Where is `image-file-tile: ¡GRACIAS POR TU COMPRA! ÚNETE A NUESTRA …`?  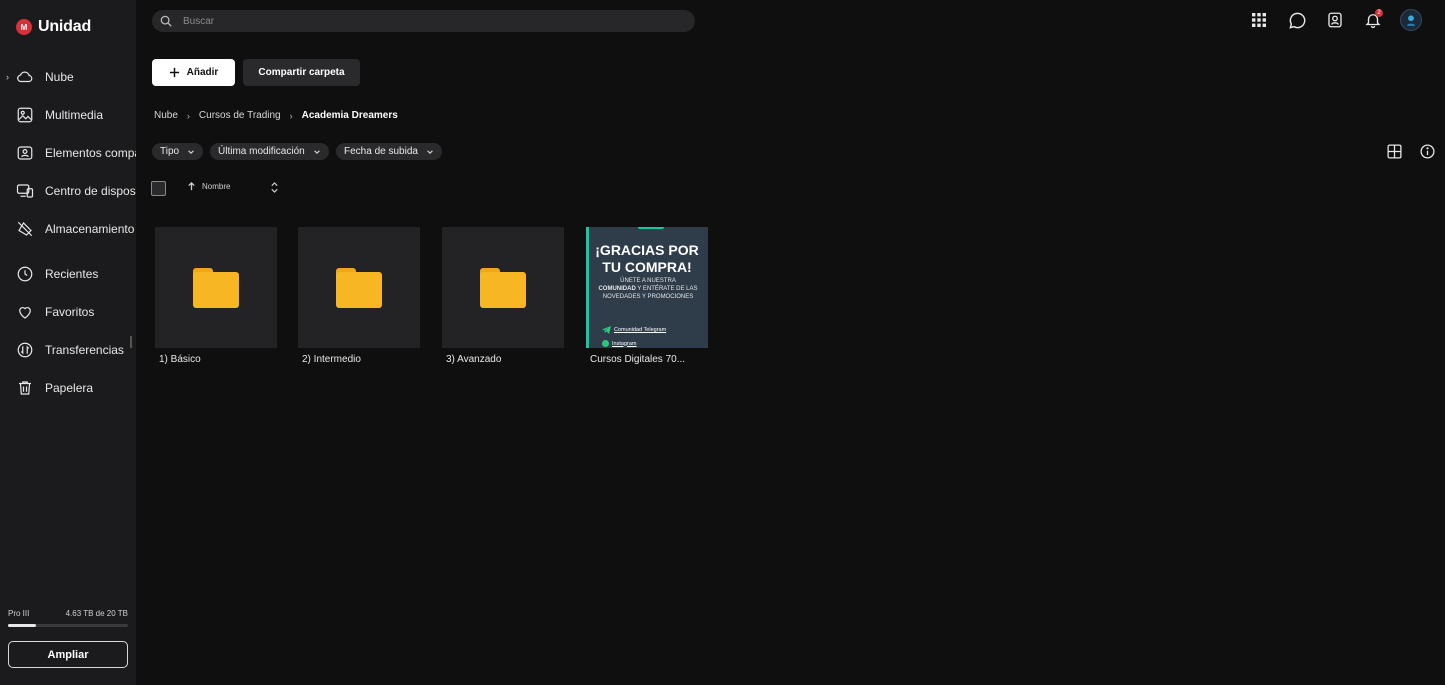 image-file-tile: ¡GRACIAS POR TU COMPRA! ÚNETE A NUESTRA … is located at coordinates (647, 296).